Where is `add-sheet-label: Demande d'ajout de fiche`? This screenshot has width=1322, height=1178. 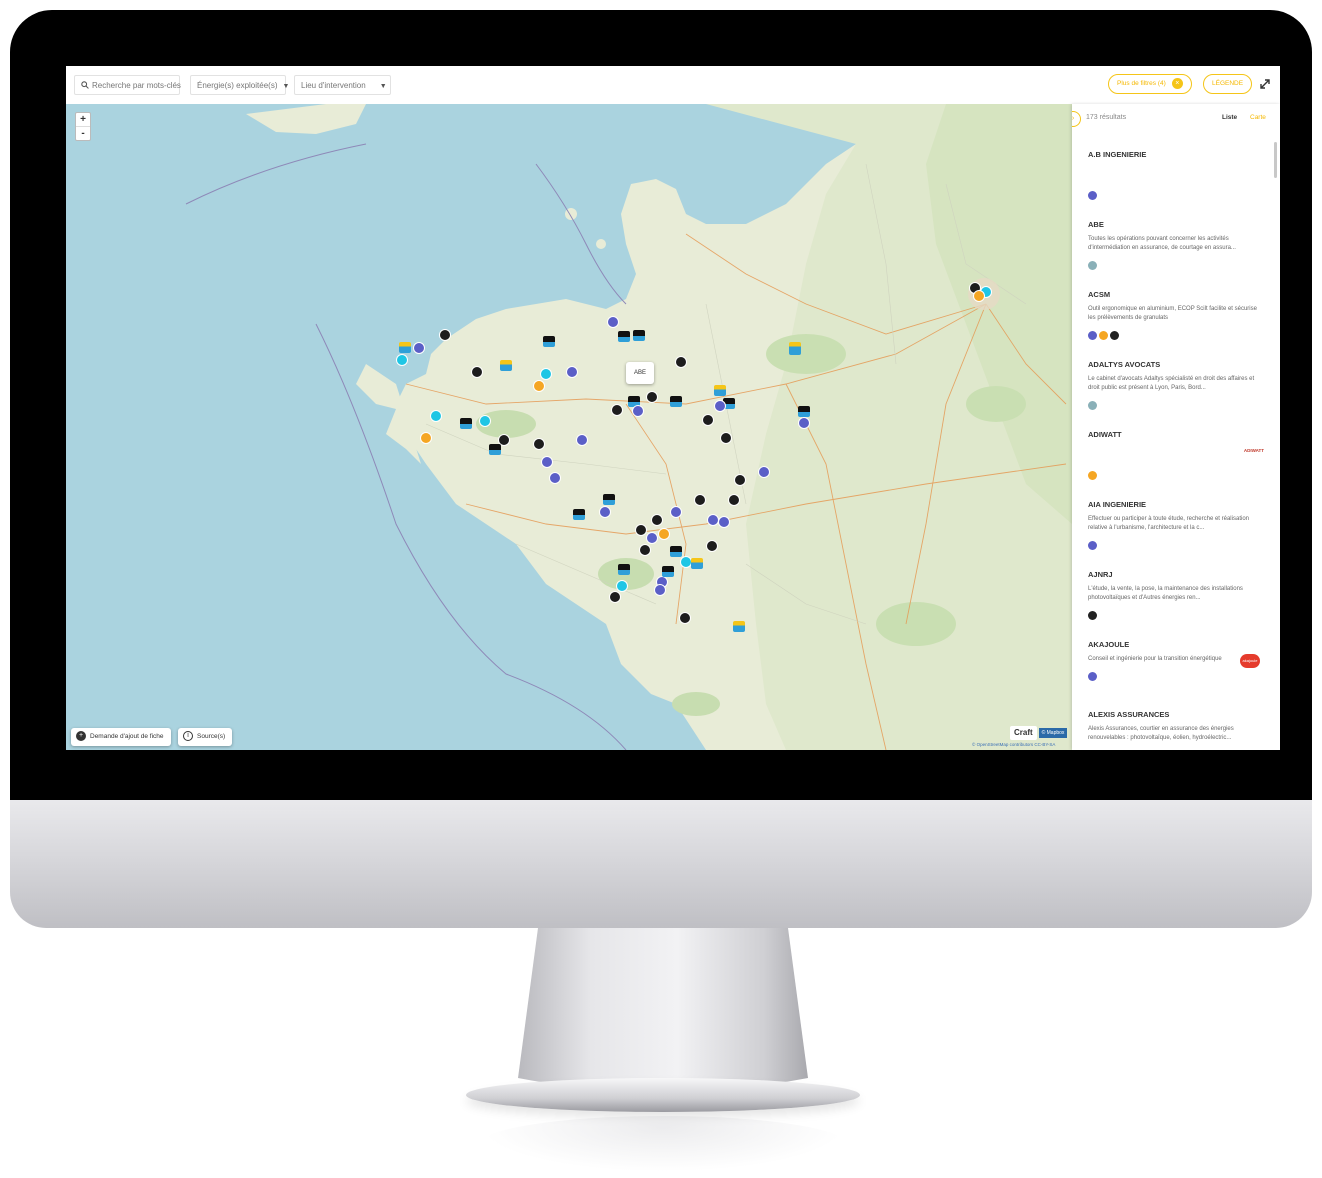
add-sheet-label: Demande d'ajout de fiche is located at coordinates (127, 736).